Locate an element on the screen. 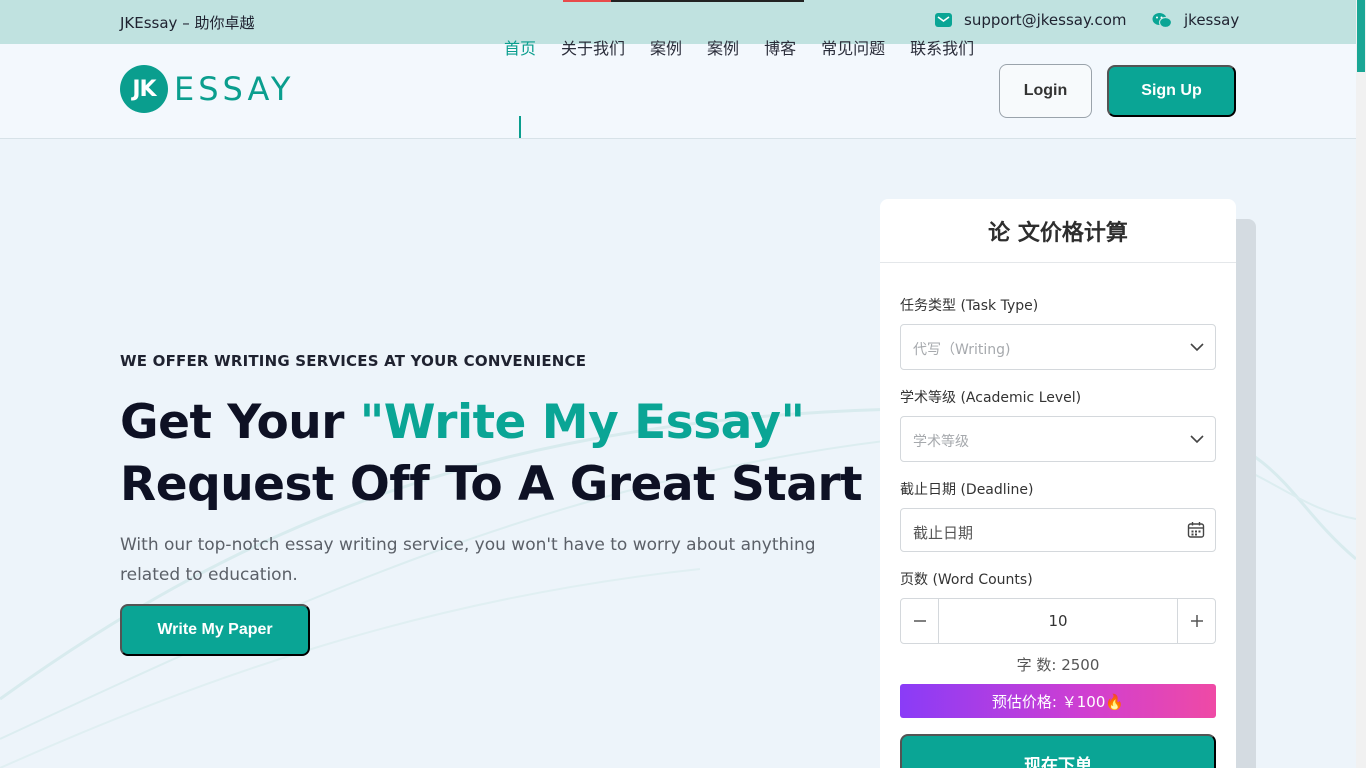 The image size is (1366, 768). nav-home: 首页 is located at coordinates (520, 47).